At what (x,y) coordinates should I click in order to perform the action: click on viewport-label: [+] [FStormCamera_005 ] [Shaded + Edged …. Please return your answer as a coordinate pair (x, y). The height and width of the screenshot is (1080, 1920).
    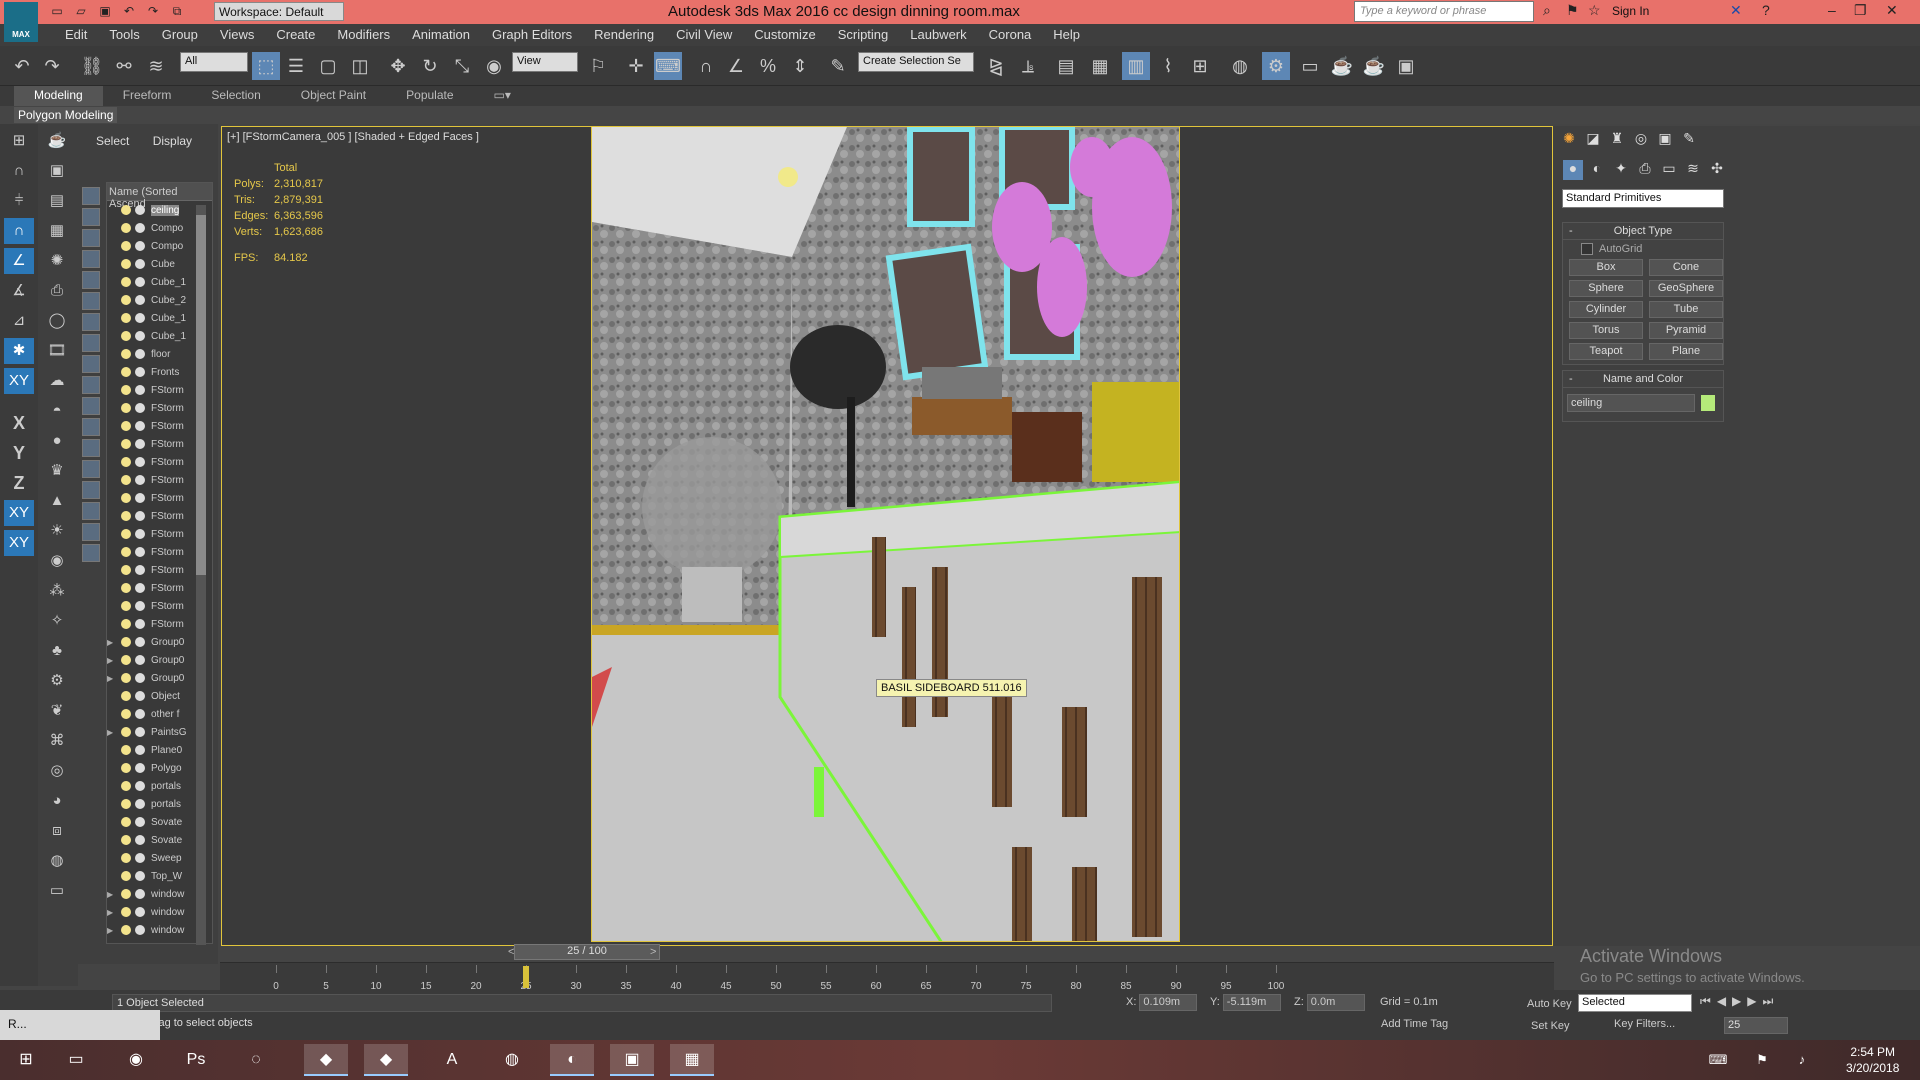
    Looking at the image, I should click on (353, 137).